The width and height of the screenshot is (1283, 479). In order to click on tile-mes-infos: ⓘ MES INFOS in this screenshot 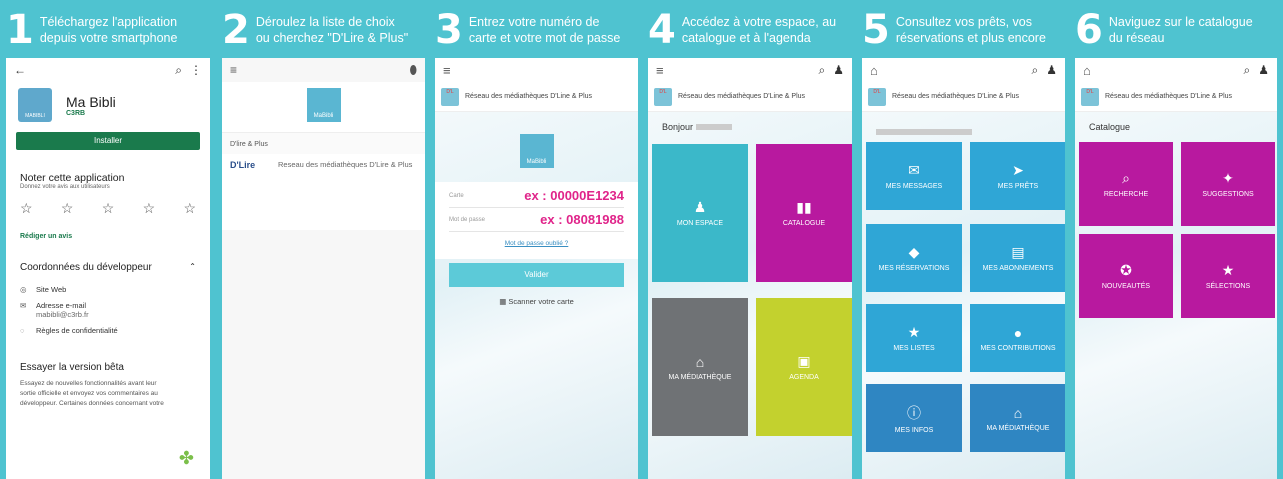, I will do `click(914, 418)`.